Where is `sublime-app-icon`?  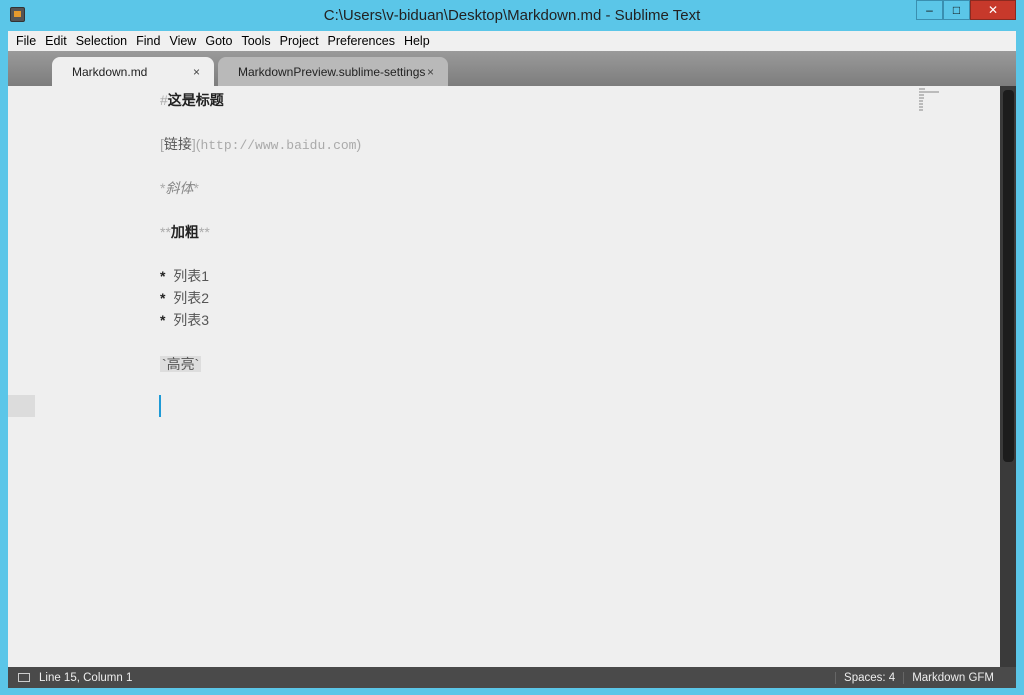
sublime-app-icon is located at coordinates (17, 14).